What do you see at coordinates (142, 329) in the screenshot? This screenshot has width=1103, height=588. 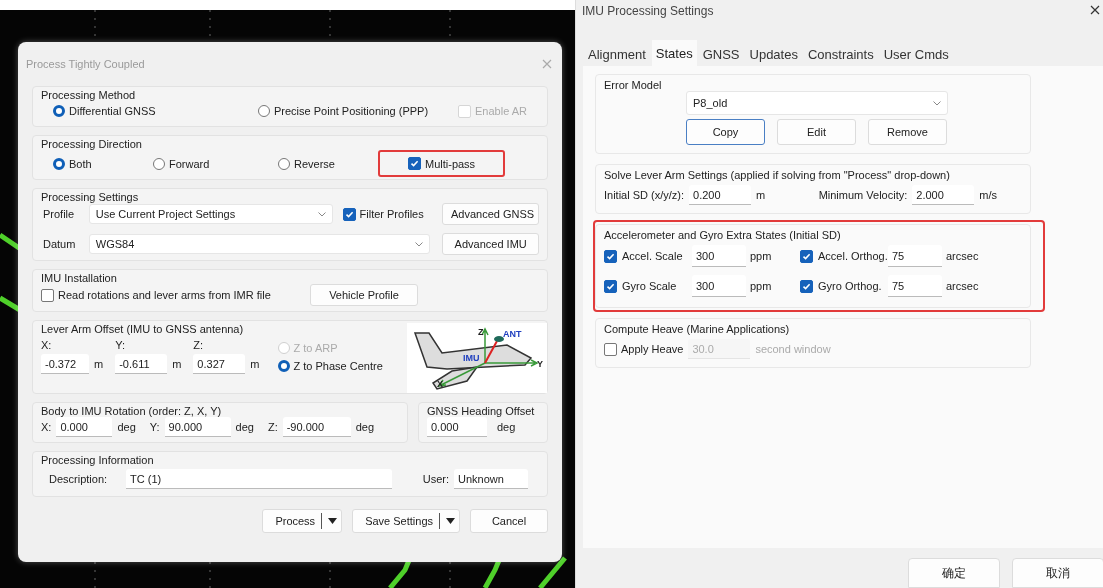 I see `group-title: Lever Arm Offset (IMU to GNSS antenna)` at bounding box center [142, 329].